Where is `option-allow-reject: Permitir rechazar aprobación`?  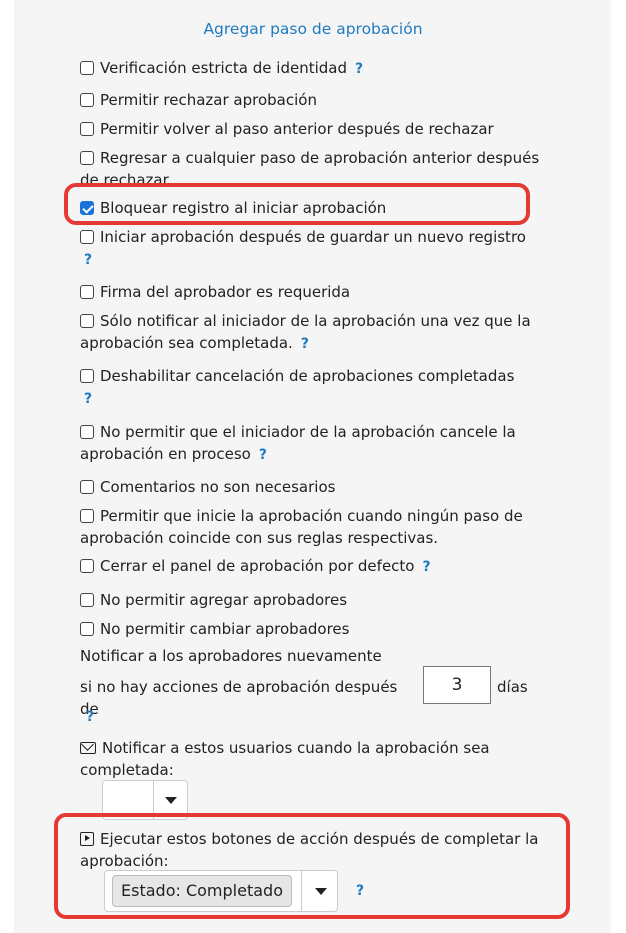
option-allow-reject: Permitir rechazar aprobación is located at coordinates (310, 100).